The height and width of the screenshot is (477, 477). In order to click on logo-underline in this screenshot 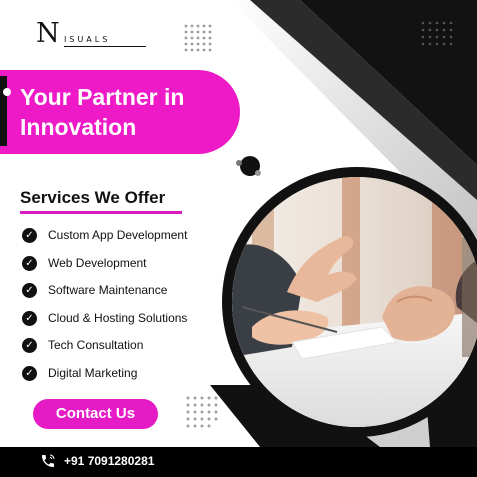, I will do `click(105, 46)`.